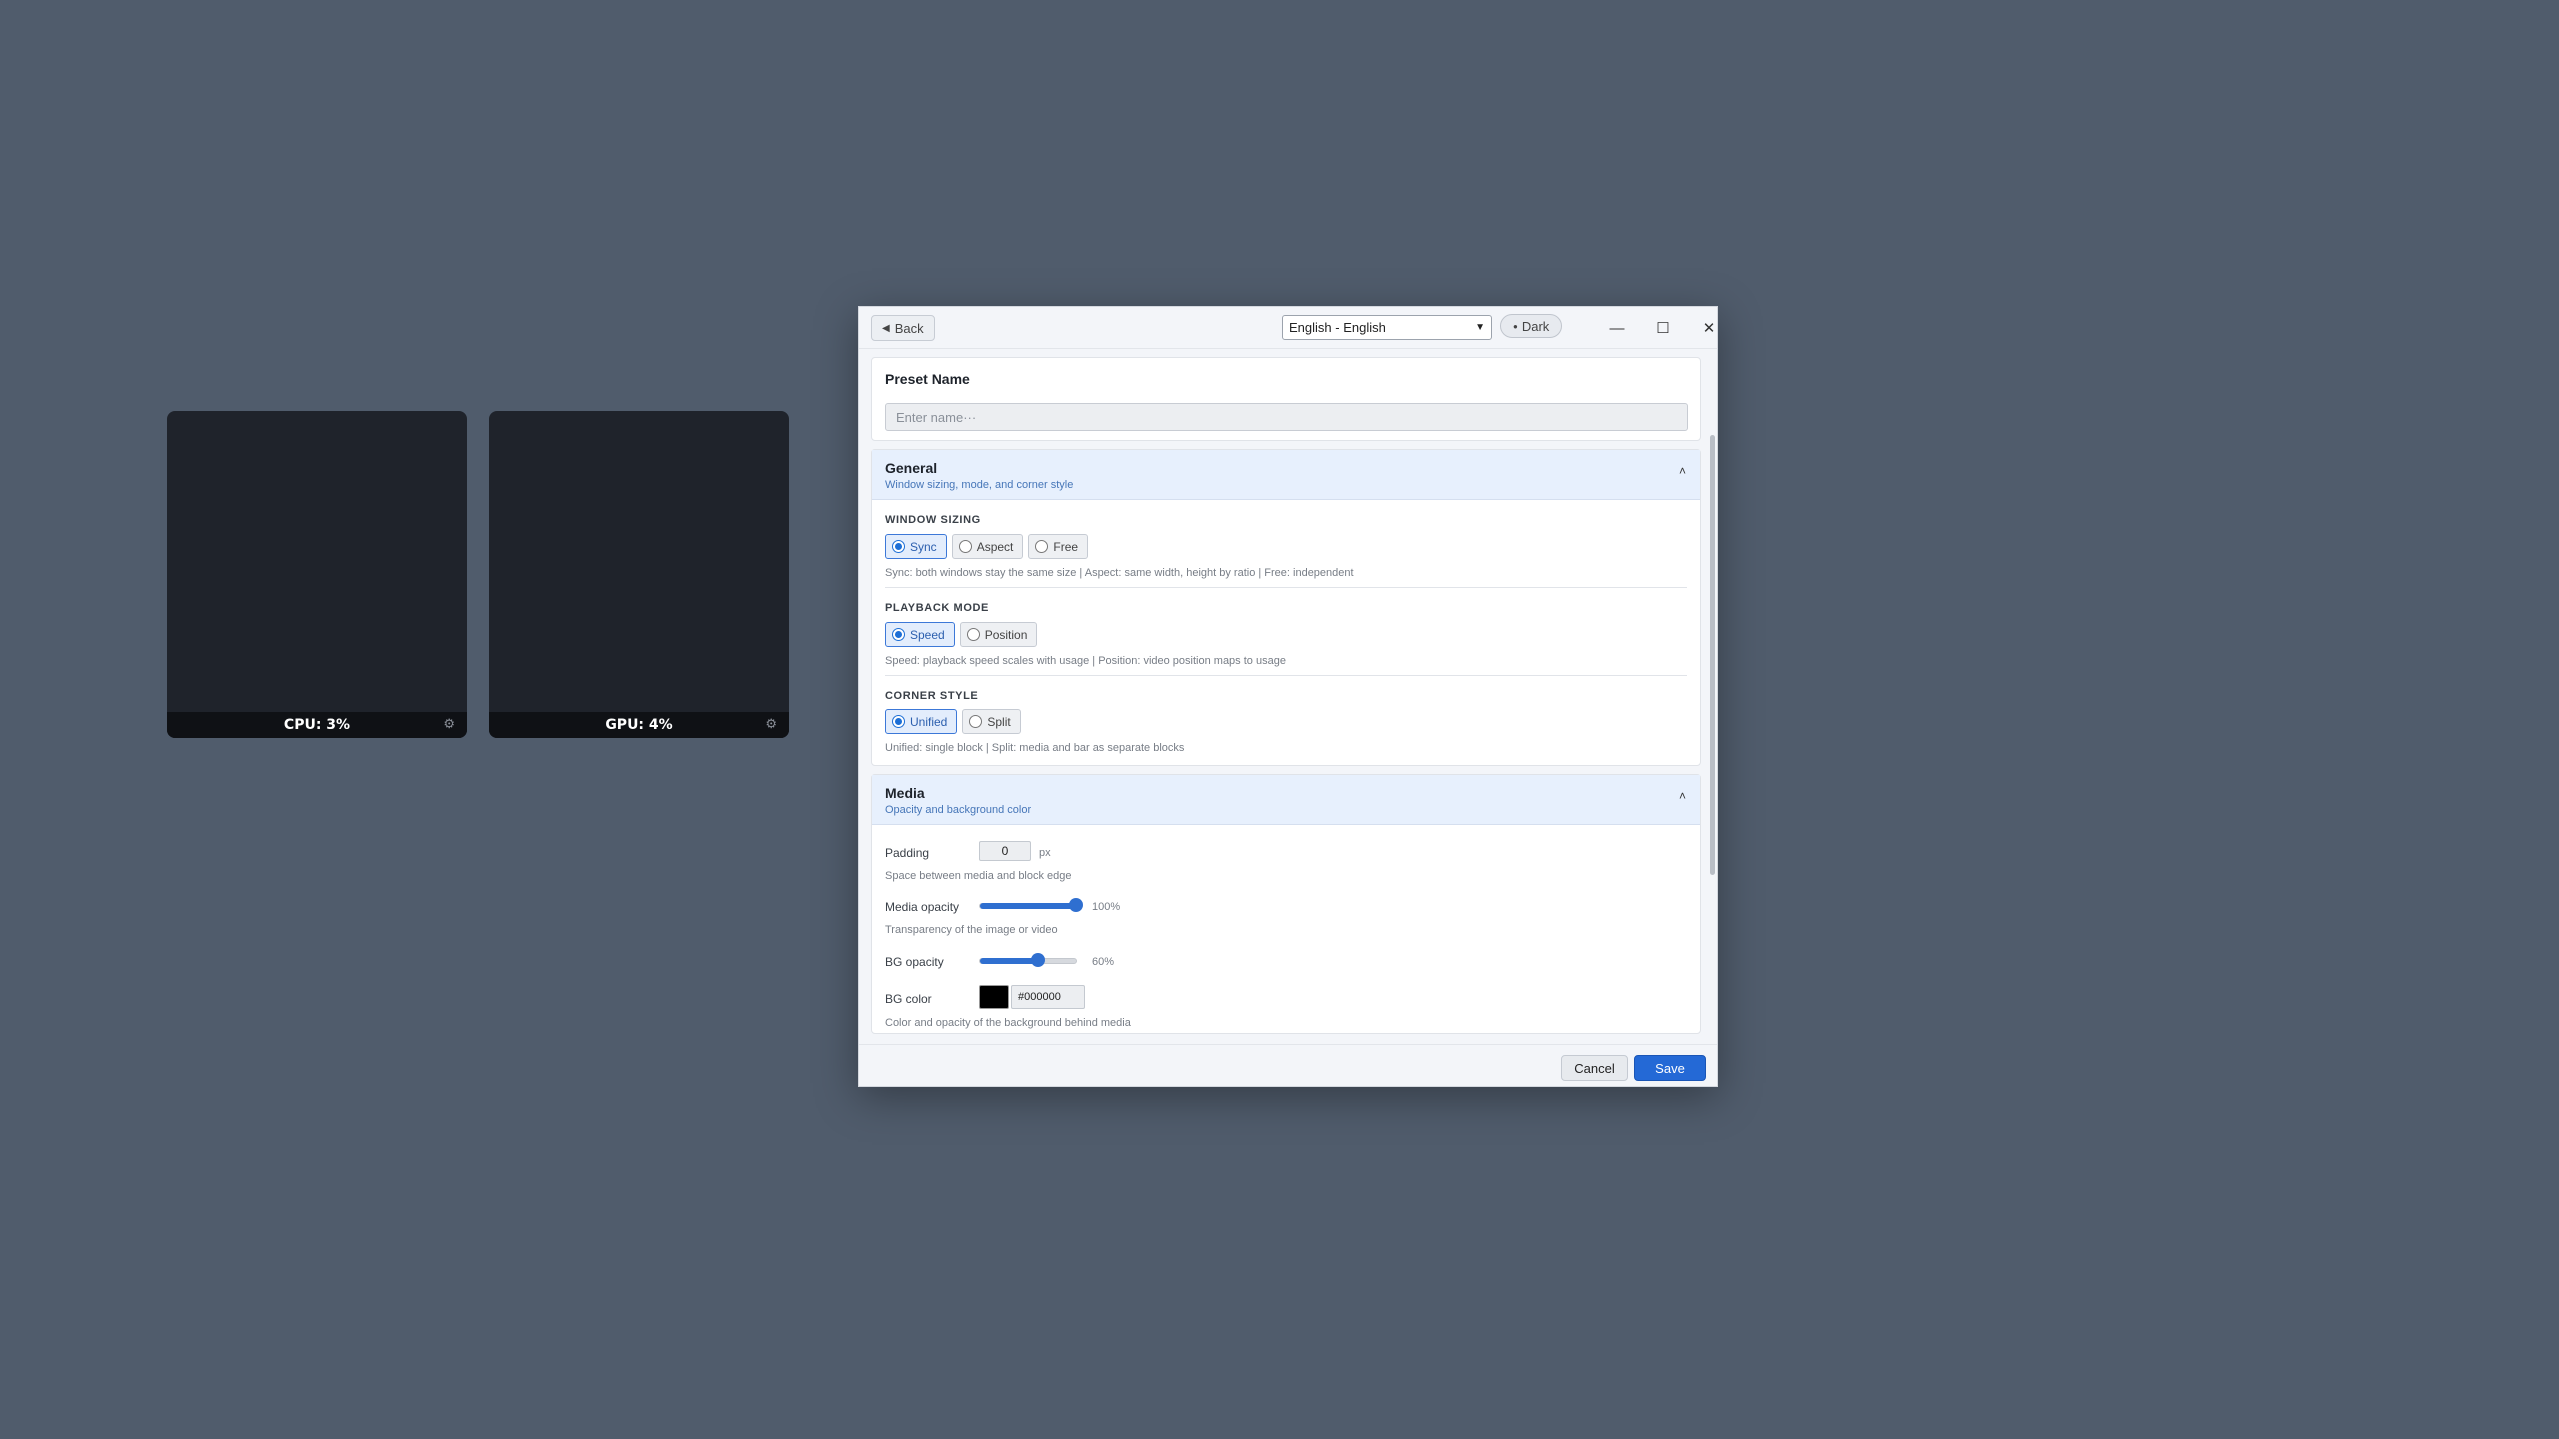  What do you see at coordinates (1048, 997) in the screenshot?
I see `bg-color-hex-input: #000000` at bounding box center [1048, 997].